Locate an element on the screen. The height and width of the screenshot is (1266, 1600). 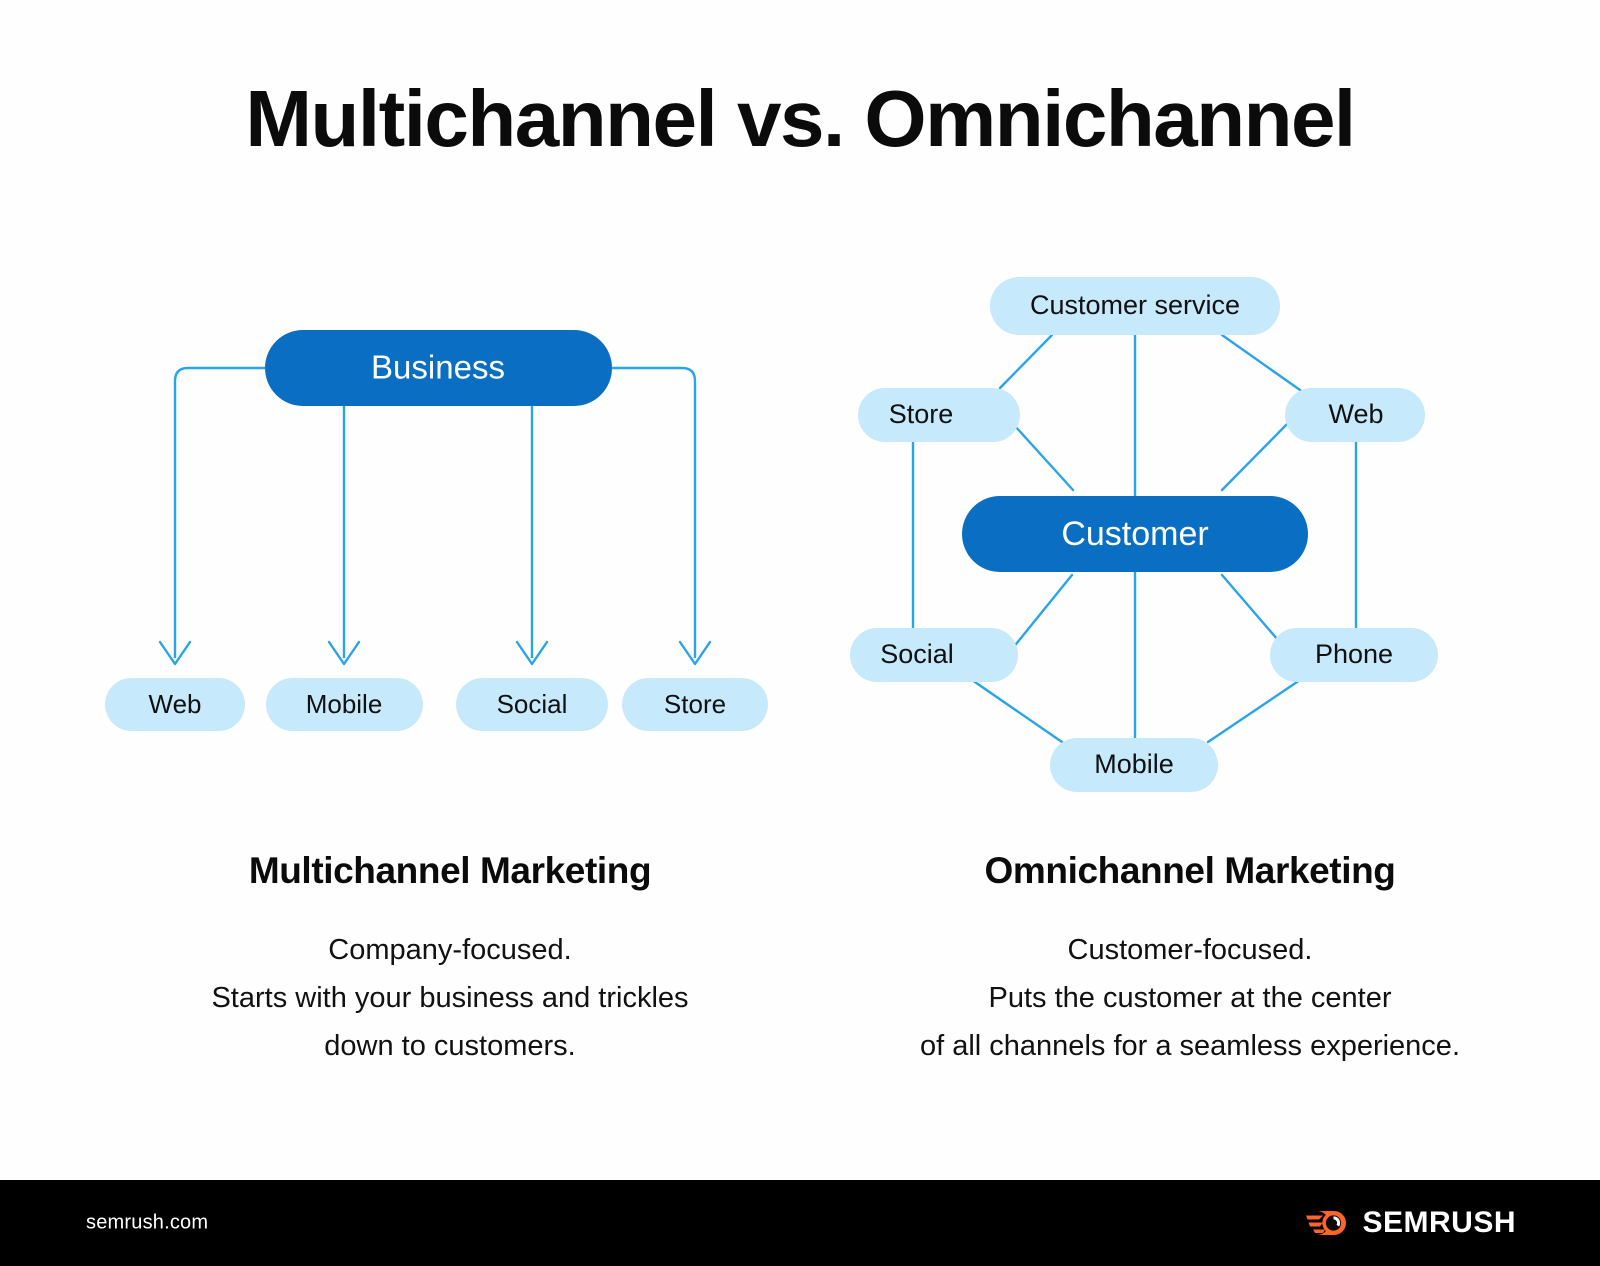
omnichannel-desc-line-1: Customer-focused. is located at coordinates (1190, 950).